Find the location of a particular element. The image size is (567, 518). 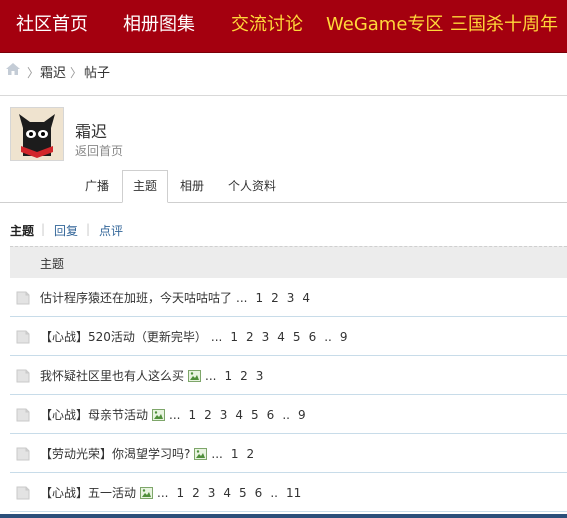

topic-title-link: 【心战】五一活动 is located at coordinates (88, 493).